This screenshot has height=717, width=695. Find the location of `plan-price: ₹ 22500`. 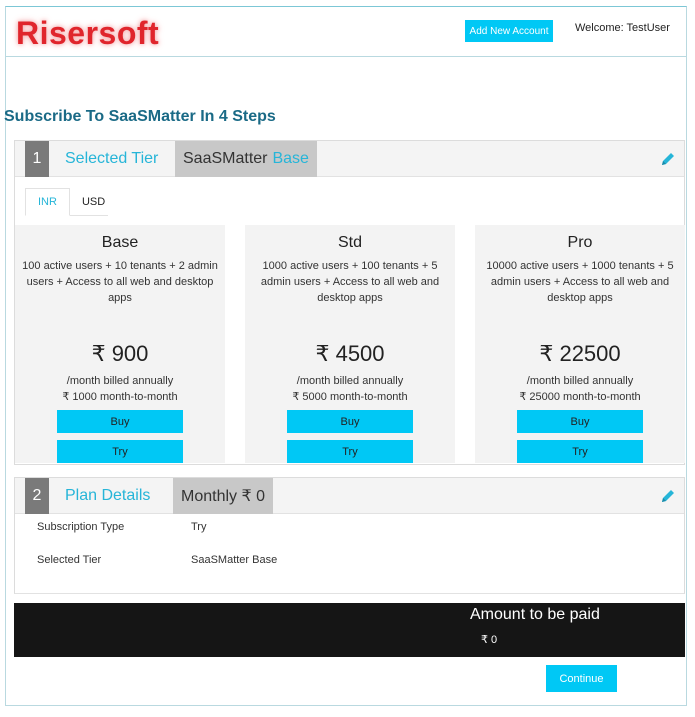

plan-price: ₹ 22500 is located at coordinates (580, 353).